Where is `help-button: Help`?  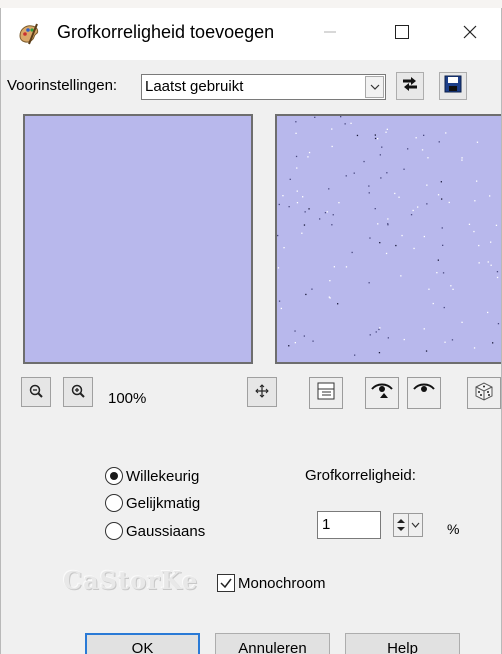 help-button: Help is located at coordinates (402, 643).